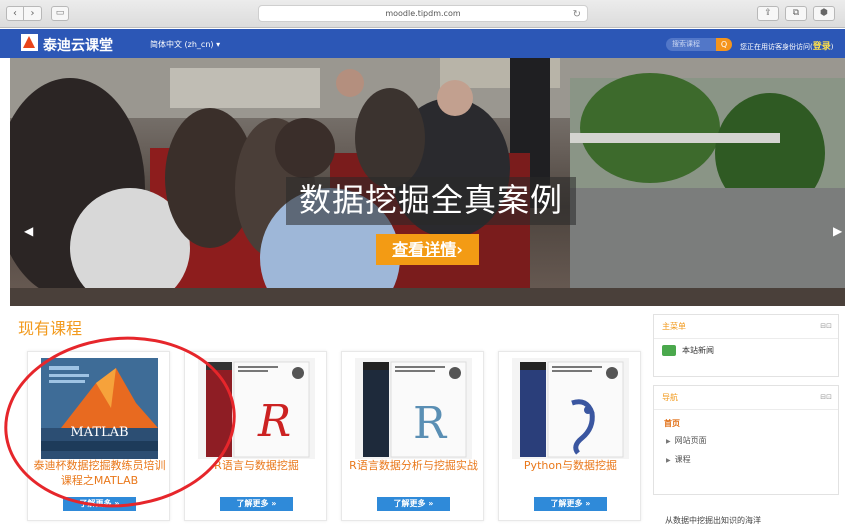 The image size is (845, 531). I want to click on course-name: R语言数据分析与挖掘实战, so click(413, 465).